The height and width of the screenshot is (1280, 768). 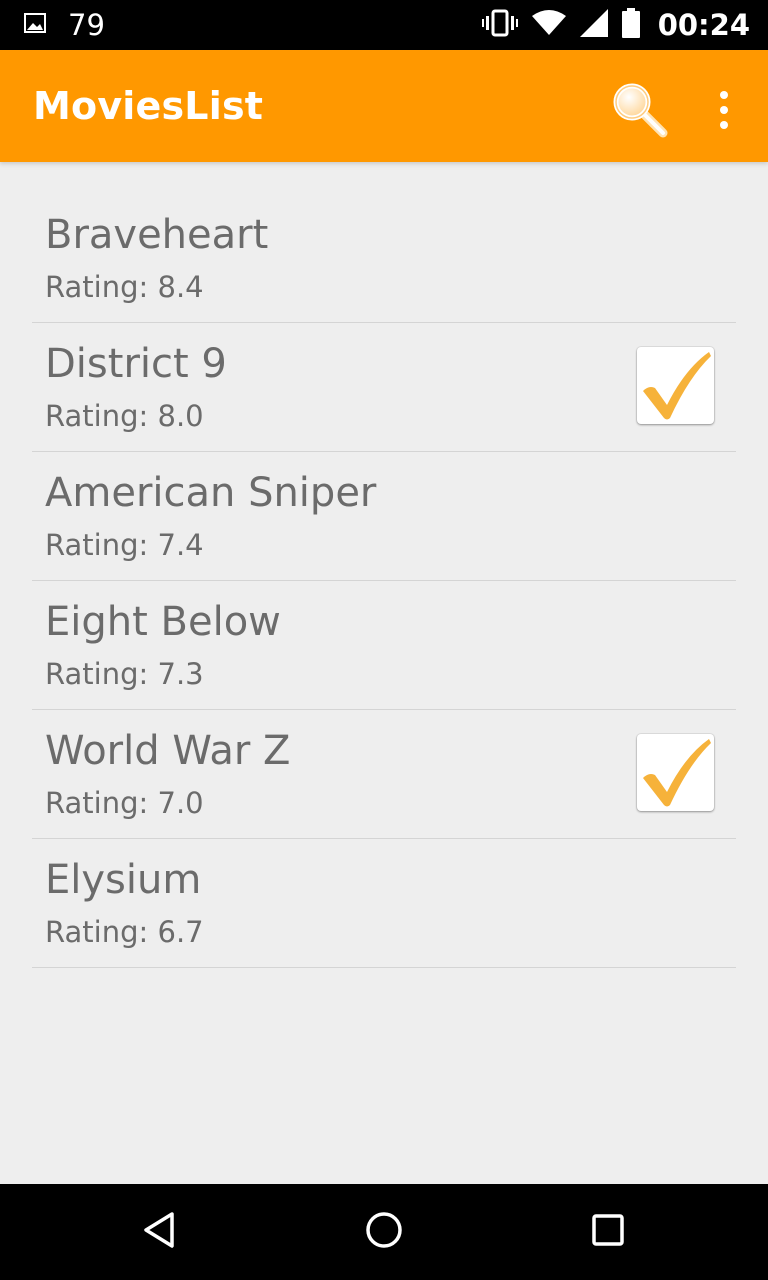 I want to click on app-title: MoviesList, so click(x=148, y=106).